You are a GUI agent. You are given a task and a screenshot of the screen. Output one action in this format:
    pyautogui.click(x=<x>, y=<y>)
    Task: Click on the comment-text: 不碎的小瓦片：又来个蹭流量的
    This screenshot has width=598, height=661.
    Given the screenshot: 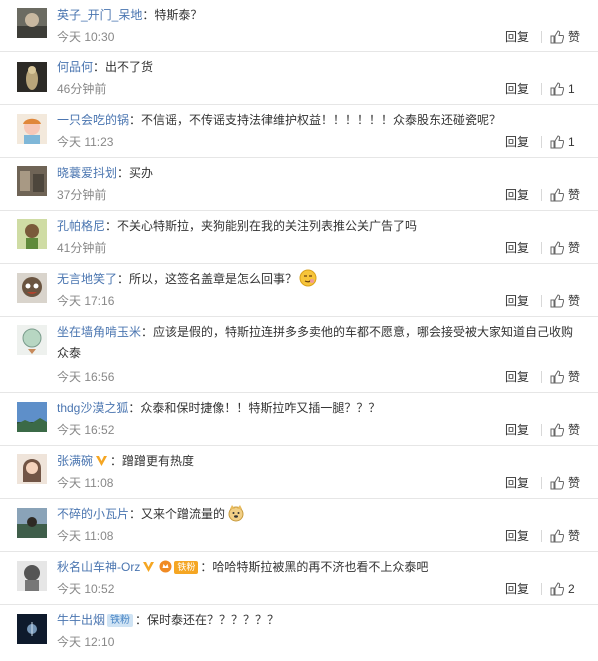 What is the action you would take?
    pyautogui.click(x=319, y=514)
    